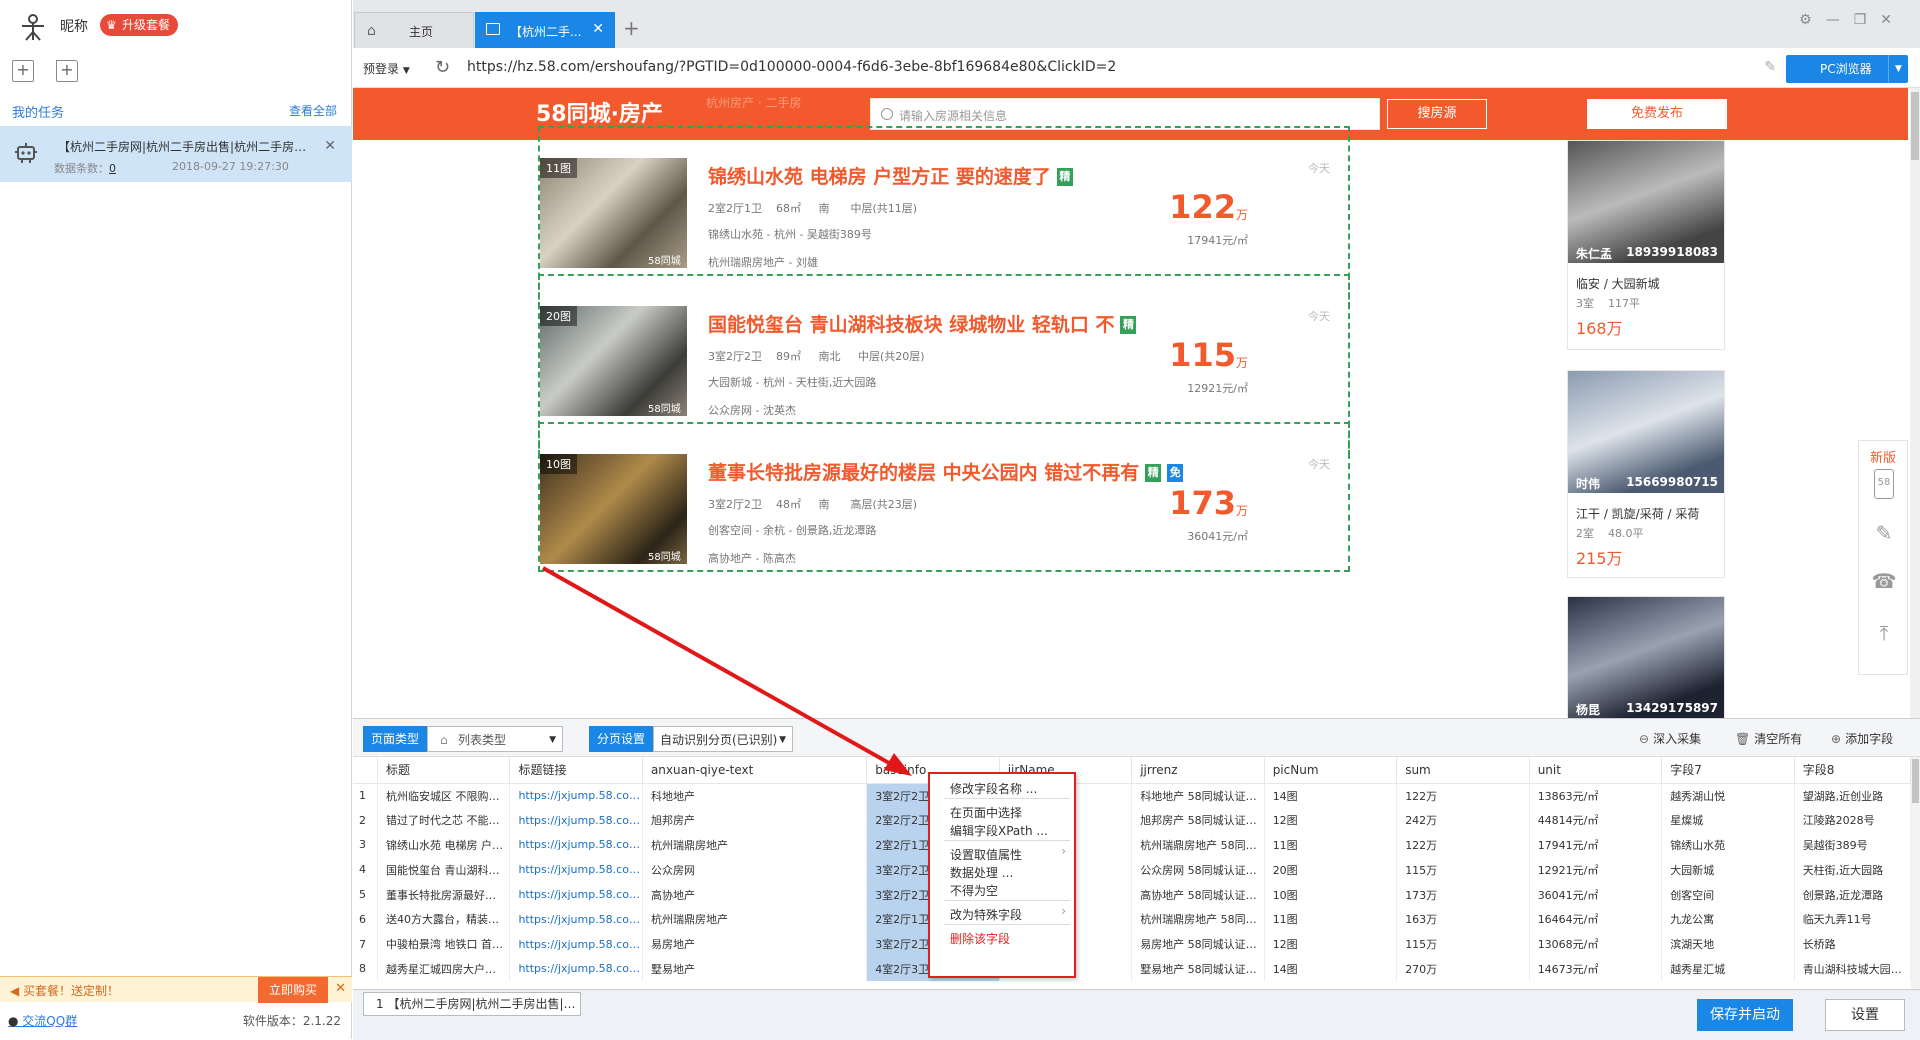  Describe the element at coordinates (1728, 919) in the screenshot. I see `table-cell: 九龙公寓` at that location.